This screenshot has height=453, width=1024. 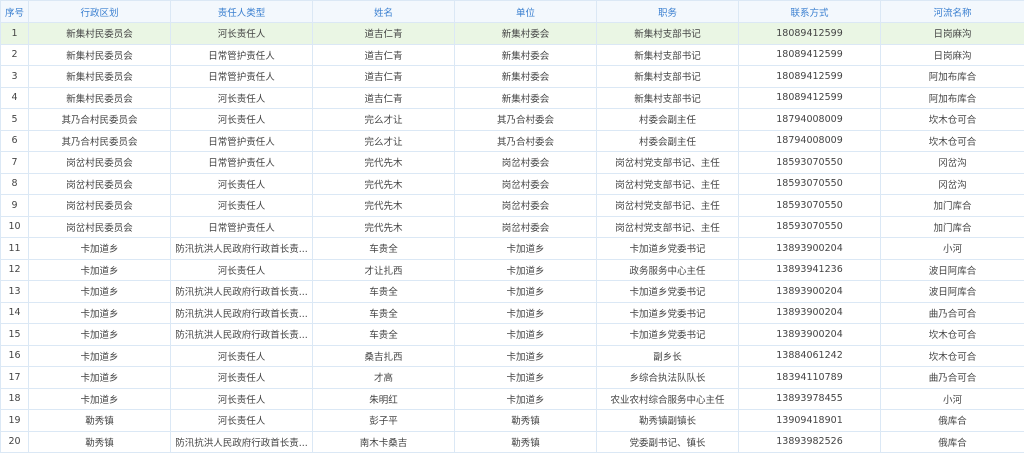 What do you see at coordinates (809, 420) in the screenshot?
I see `cell-contact: 13909418901` at bounding box center [809, 420].